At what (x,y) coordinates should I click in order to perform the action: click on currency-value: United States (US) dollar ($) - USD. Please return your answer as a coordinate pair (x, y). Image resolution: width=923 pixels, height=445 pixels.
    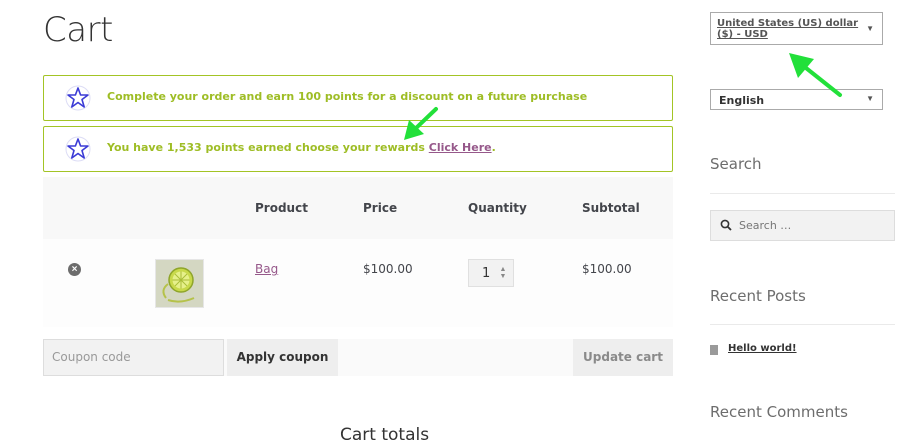
    Looking at the image, I should click on (788, 29).